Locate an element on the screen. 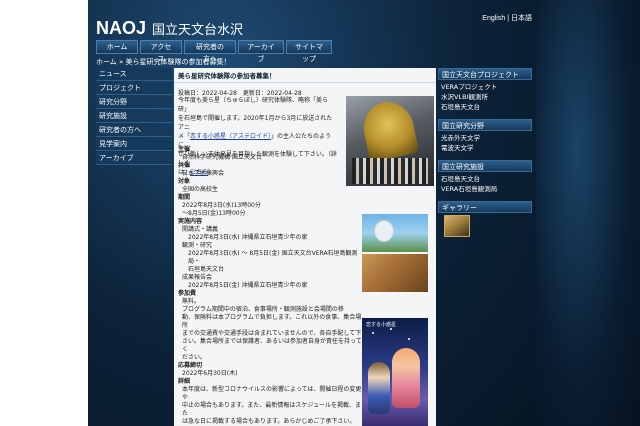  character-right is located at coordinates (406, 378).